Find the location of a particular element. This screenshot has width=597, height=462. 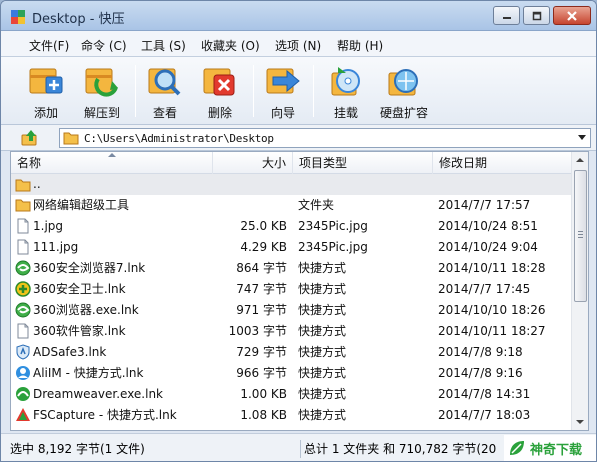

view-label: 查看 is located at coordinates (164, 113).